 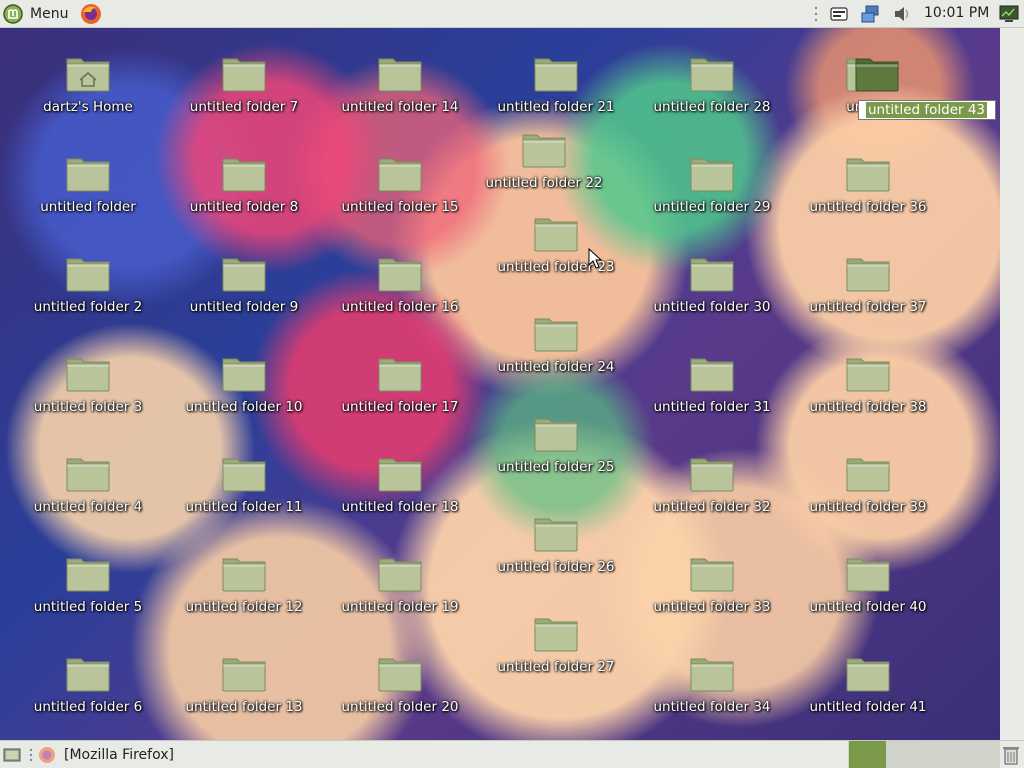 What do you see at coordinates (868, 484) in the screenshot?
I see `desktop-folder-item: untitled folder 39` at bounding box center [868, 484].